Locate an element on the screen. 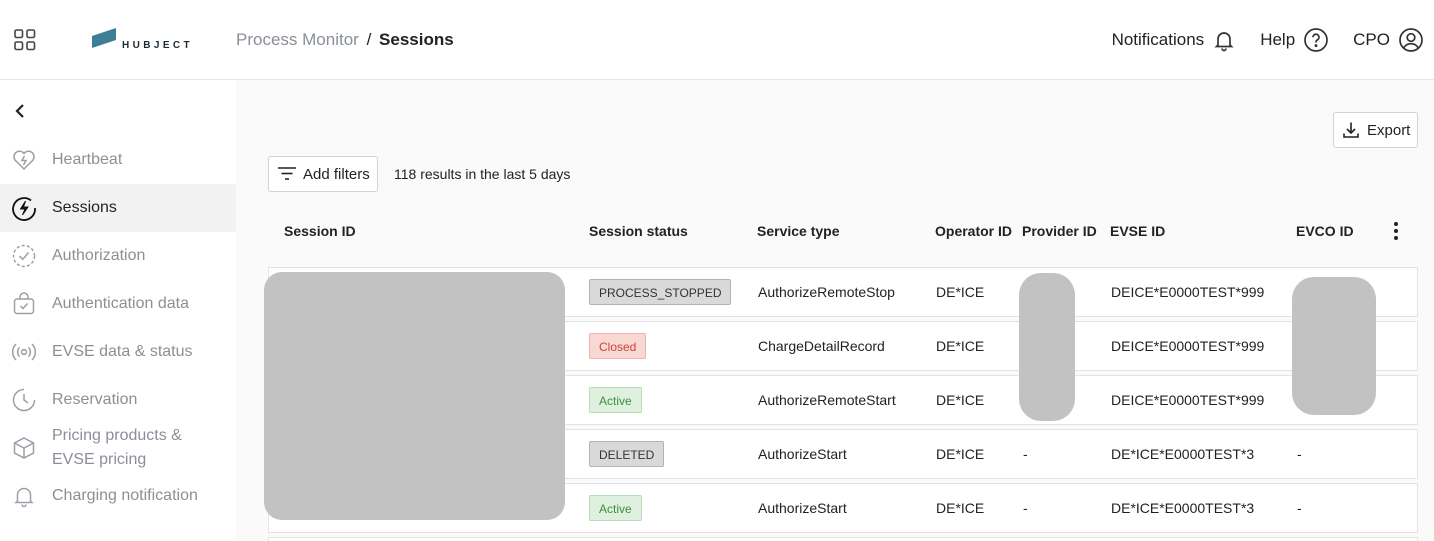 This screenshot has width=1434, height=541. export-button: Export is located at coordinates (1375, 130).